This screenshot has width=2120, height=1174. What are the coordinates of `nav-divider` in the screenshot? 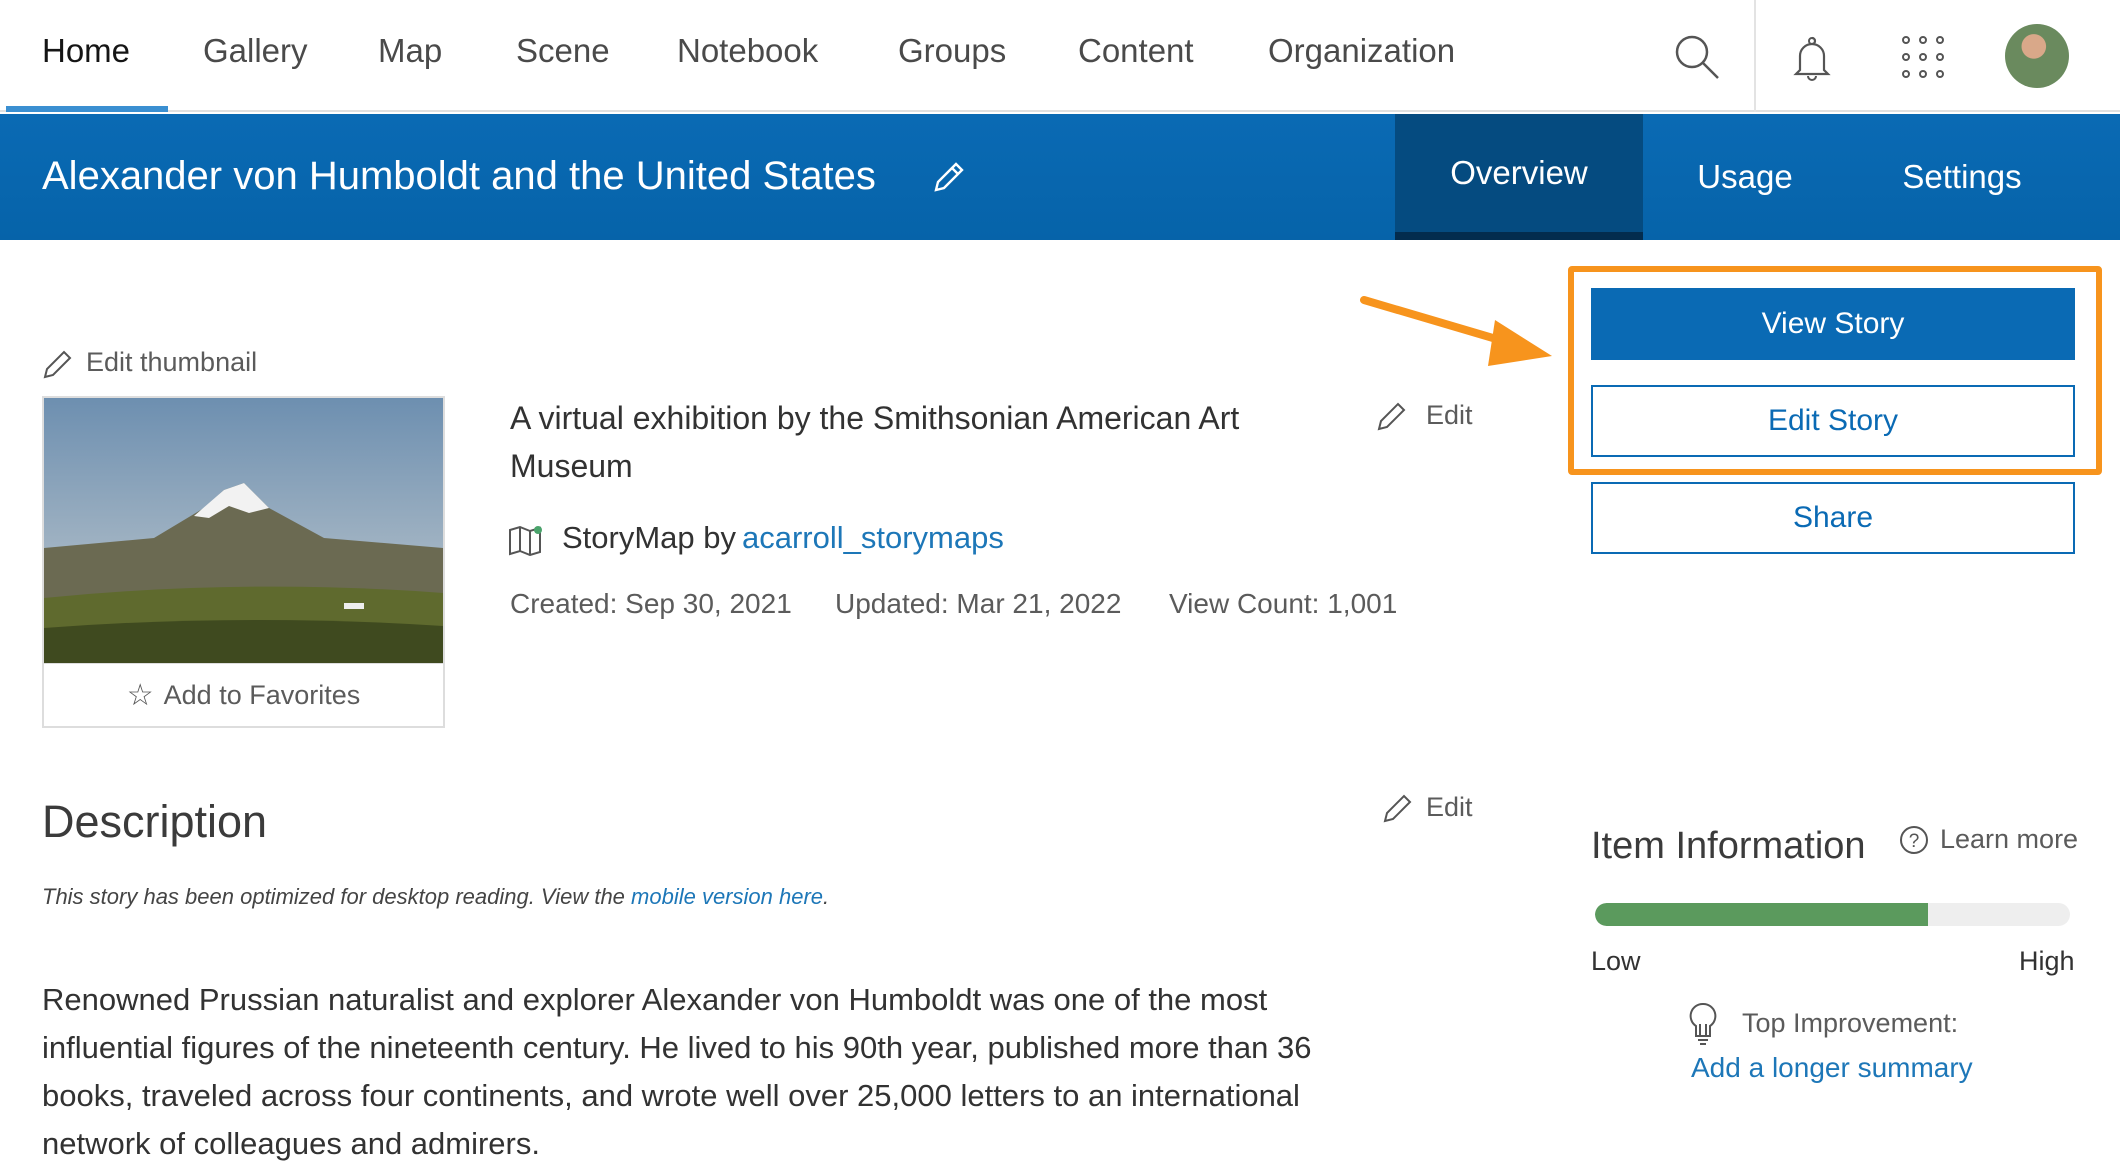 It's located at (1755, 56).